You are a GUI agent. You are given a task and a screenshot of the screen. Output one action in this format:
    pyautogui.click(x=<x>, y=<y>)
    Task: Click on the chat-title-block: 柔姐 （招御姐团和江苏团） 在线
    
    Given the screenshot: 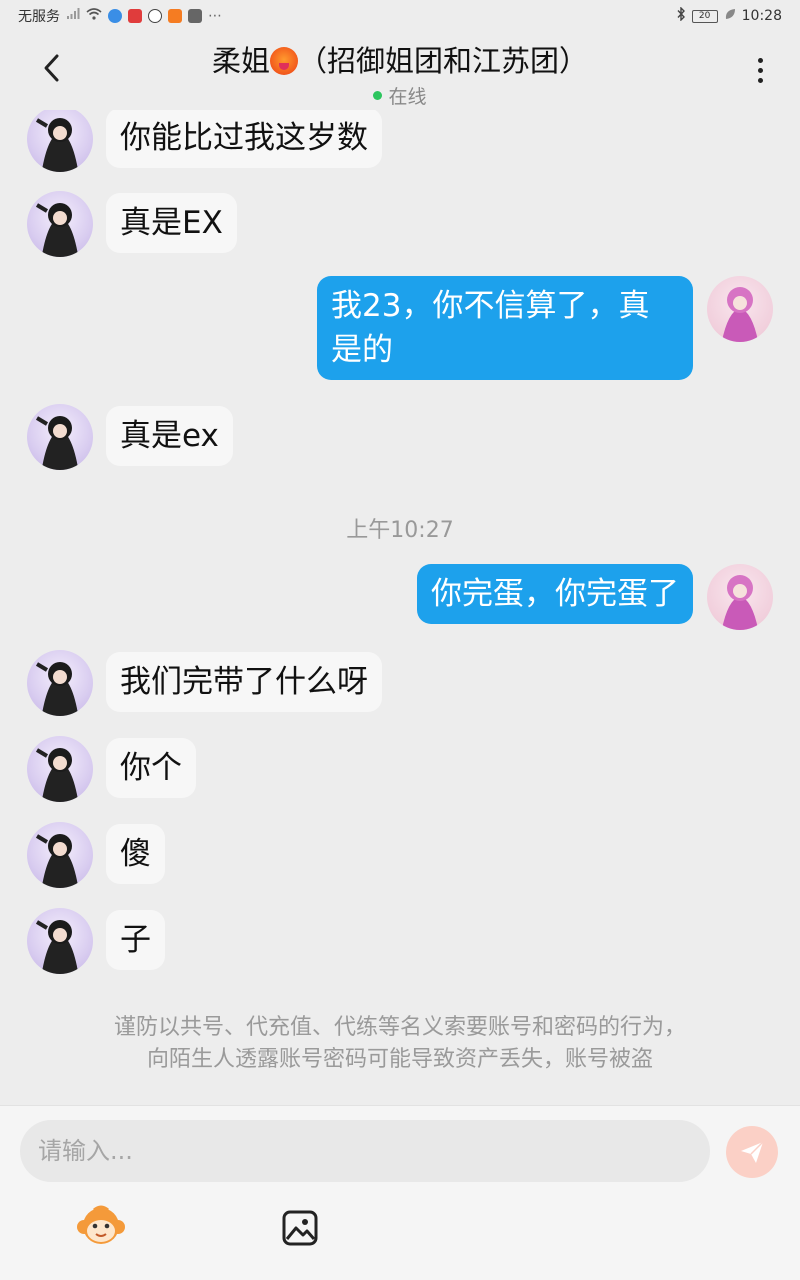 What is the action you would take?
    pyautogui.click(x=400, y=73)
    